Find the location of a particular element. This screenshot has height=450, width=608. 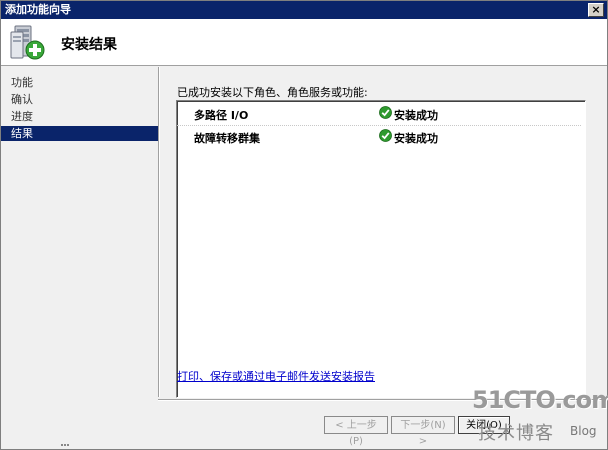

result-row: 多路径 I/O 安装成功 is located at coordinates (379, 113).